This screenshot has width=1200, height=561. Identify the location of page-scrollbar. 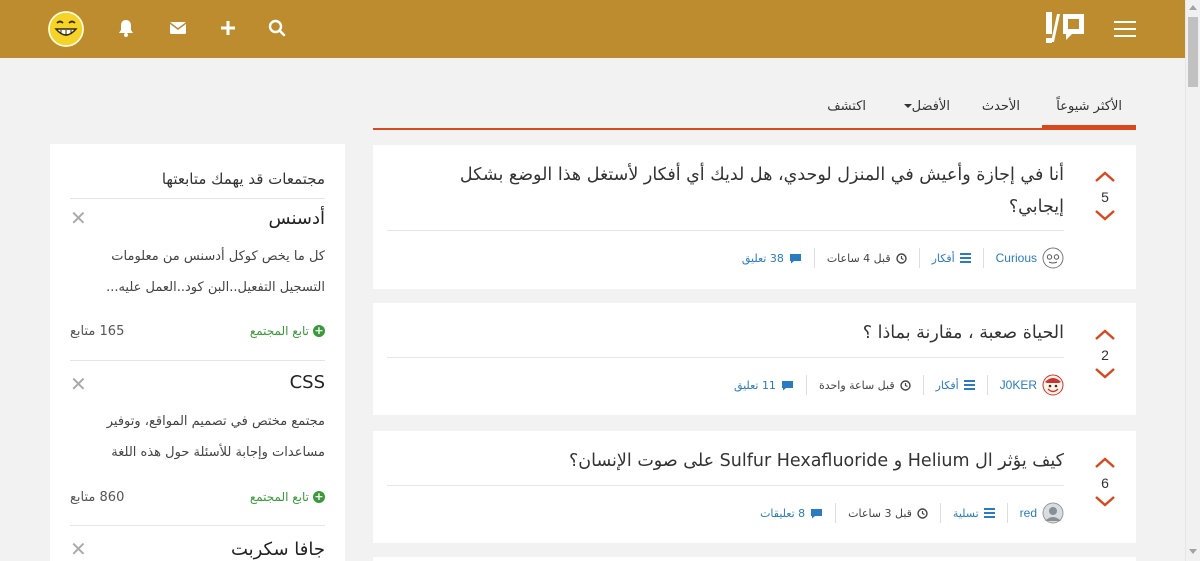
(1192, 280).